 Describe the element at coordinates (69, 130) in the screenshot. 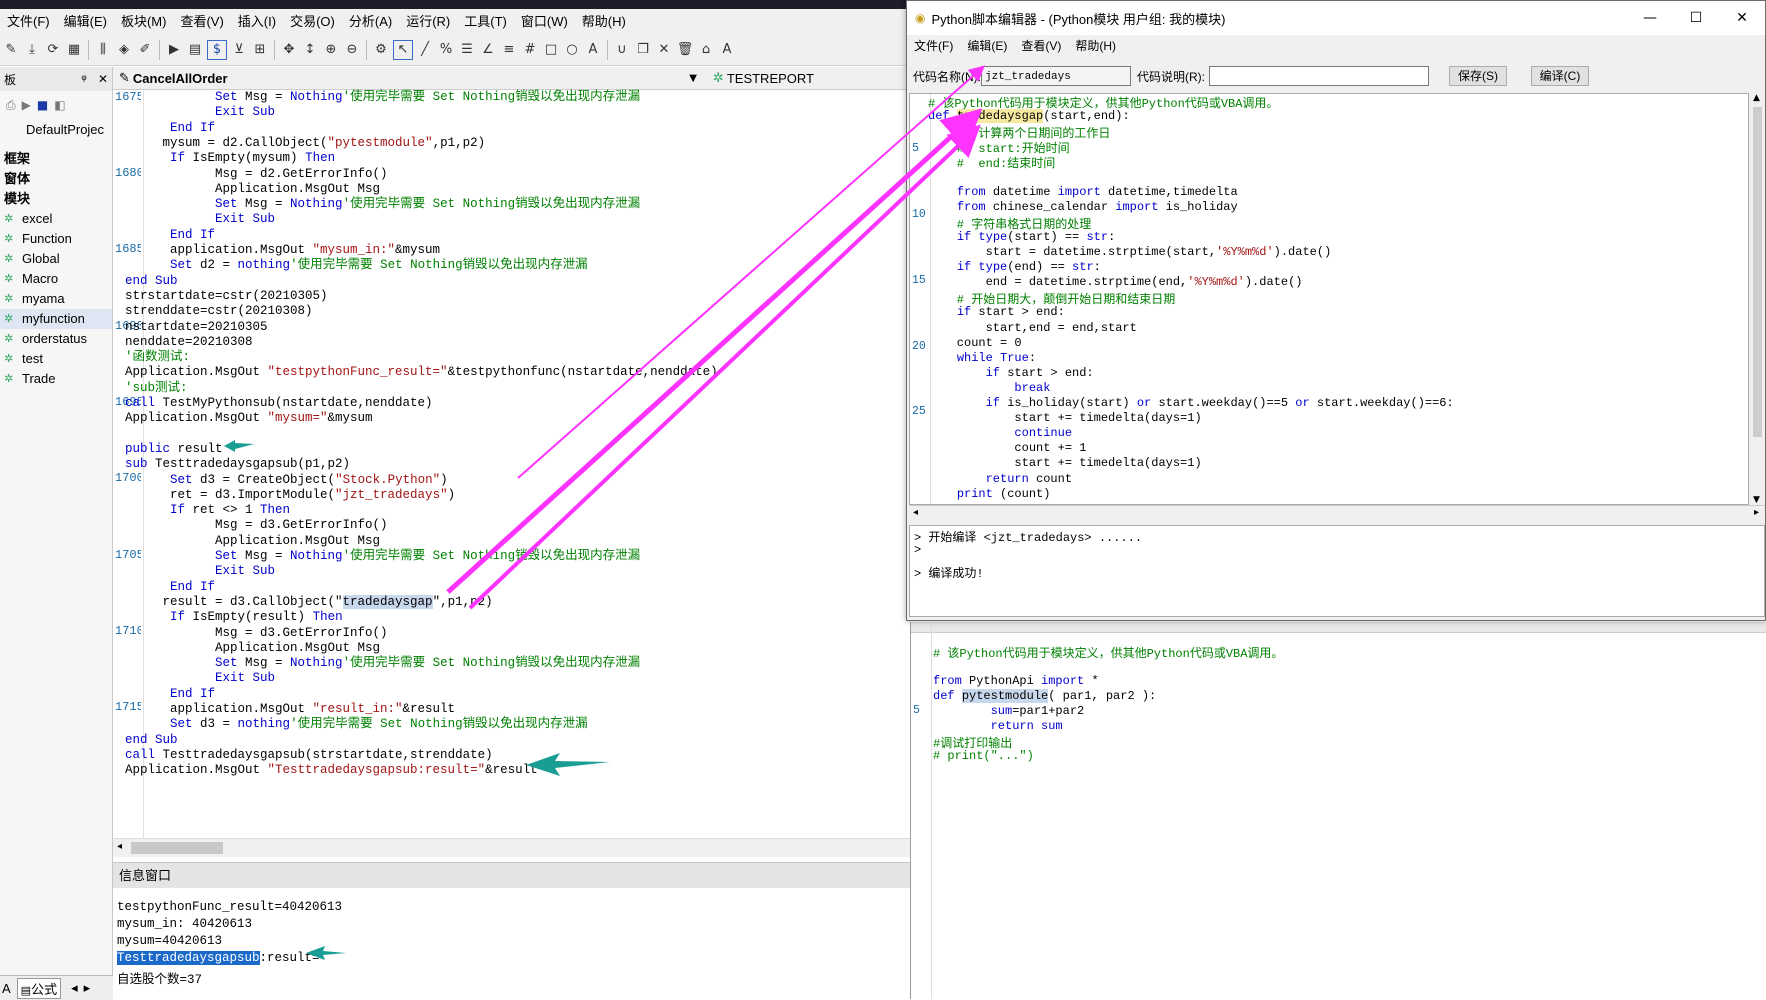

I see `project-tab: DefaultProjec` at that location.